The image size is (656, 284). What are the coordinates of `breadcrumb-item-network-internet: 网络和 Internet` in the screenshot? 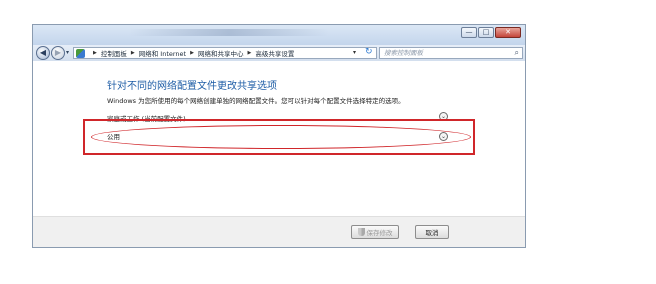 It's located at (162, 53).